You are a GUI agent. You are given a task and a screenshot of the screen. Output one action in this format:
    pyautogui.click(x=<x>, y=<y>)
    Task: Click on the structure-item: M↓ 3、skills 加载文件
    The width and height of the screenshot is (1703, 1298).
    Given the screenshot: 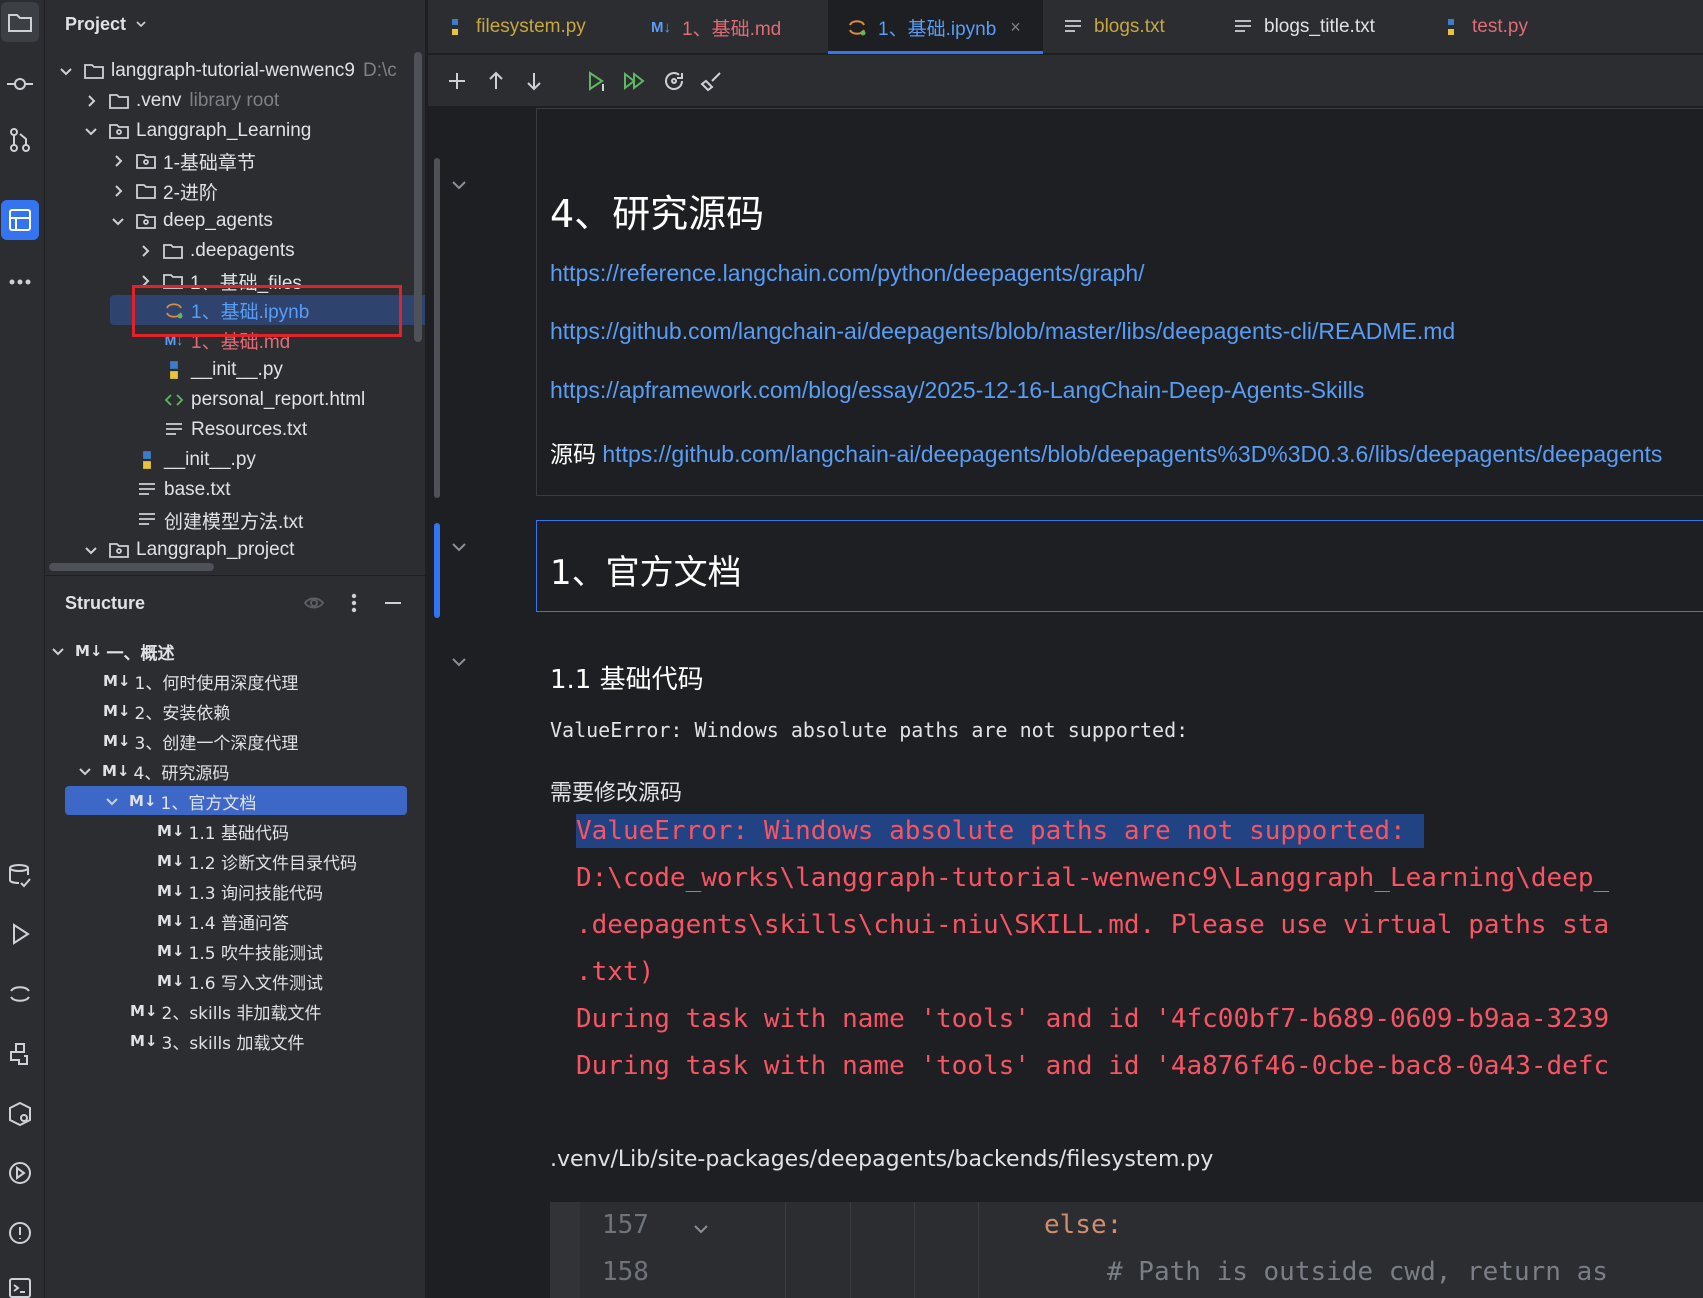 What is the action you would take?
    pyautogui.click(x=217, y=1041)
    